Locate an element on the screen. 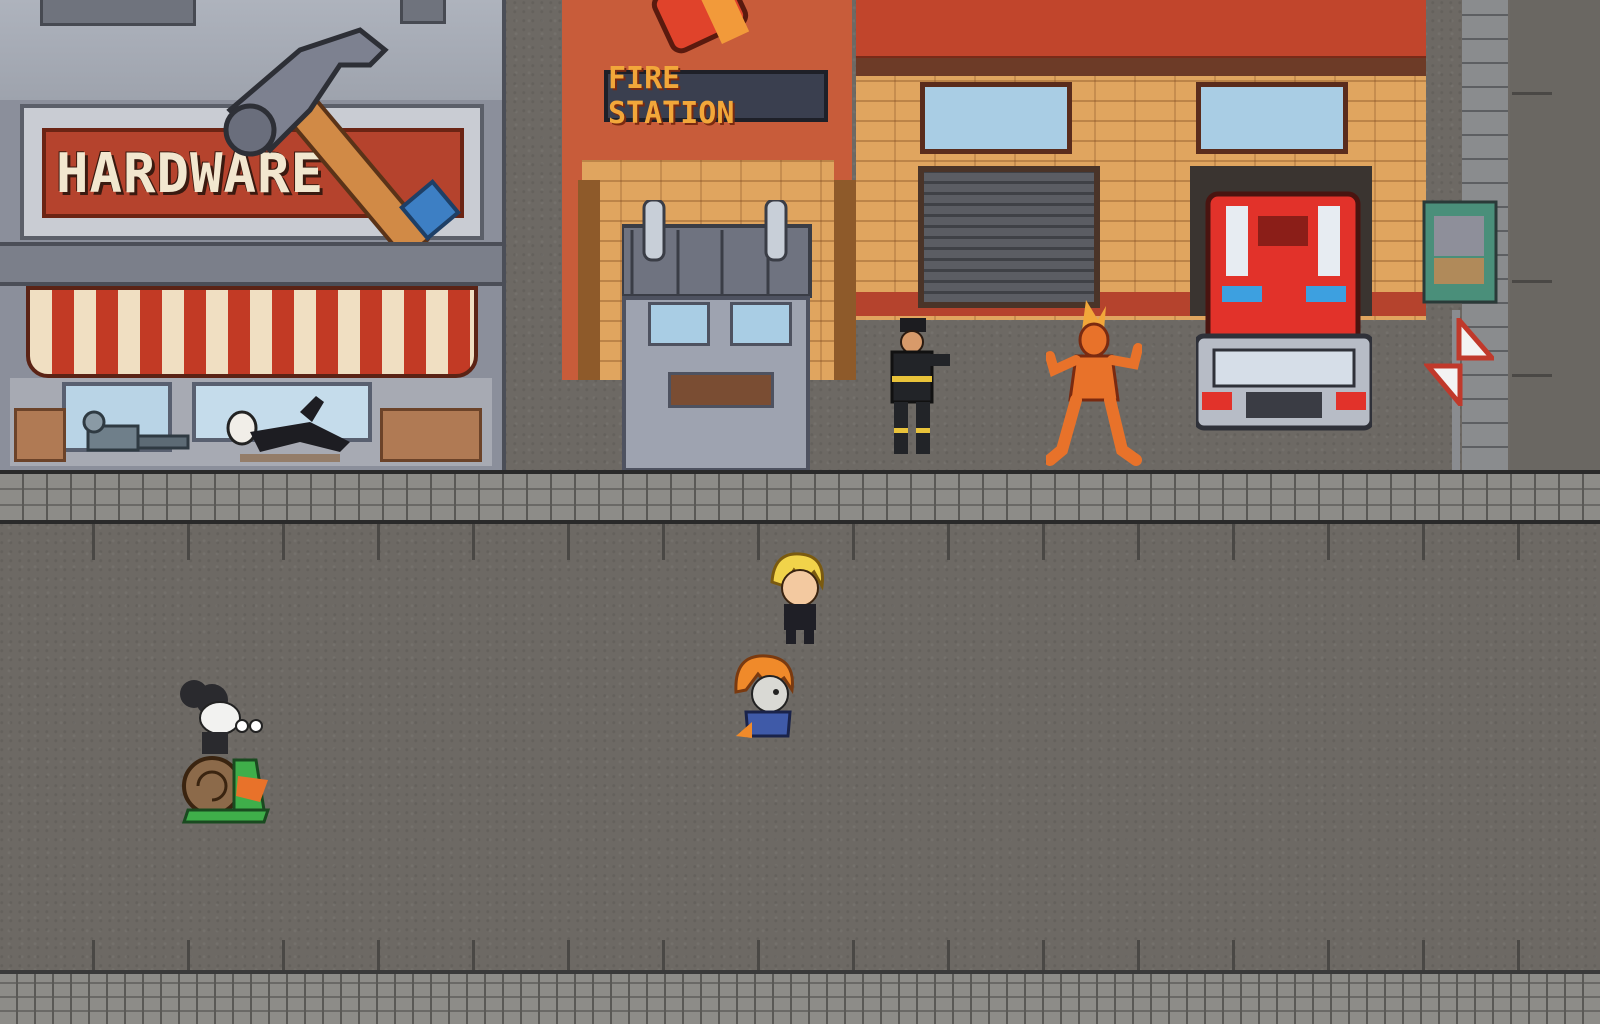 Image resolution: width=1600 pixels, height=1024 pixels. garage-ledge is located at coordinates (1141, 67).